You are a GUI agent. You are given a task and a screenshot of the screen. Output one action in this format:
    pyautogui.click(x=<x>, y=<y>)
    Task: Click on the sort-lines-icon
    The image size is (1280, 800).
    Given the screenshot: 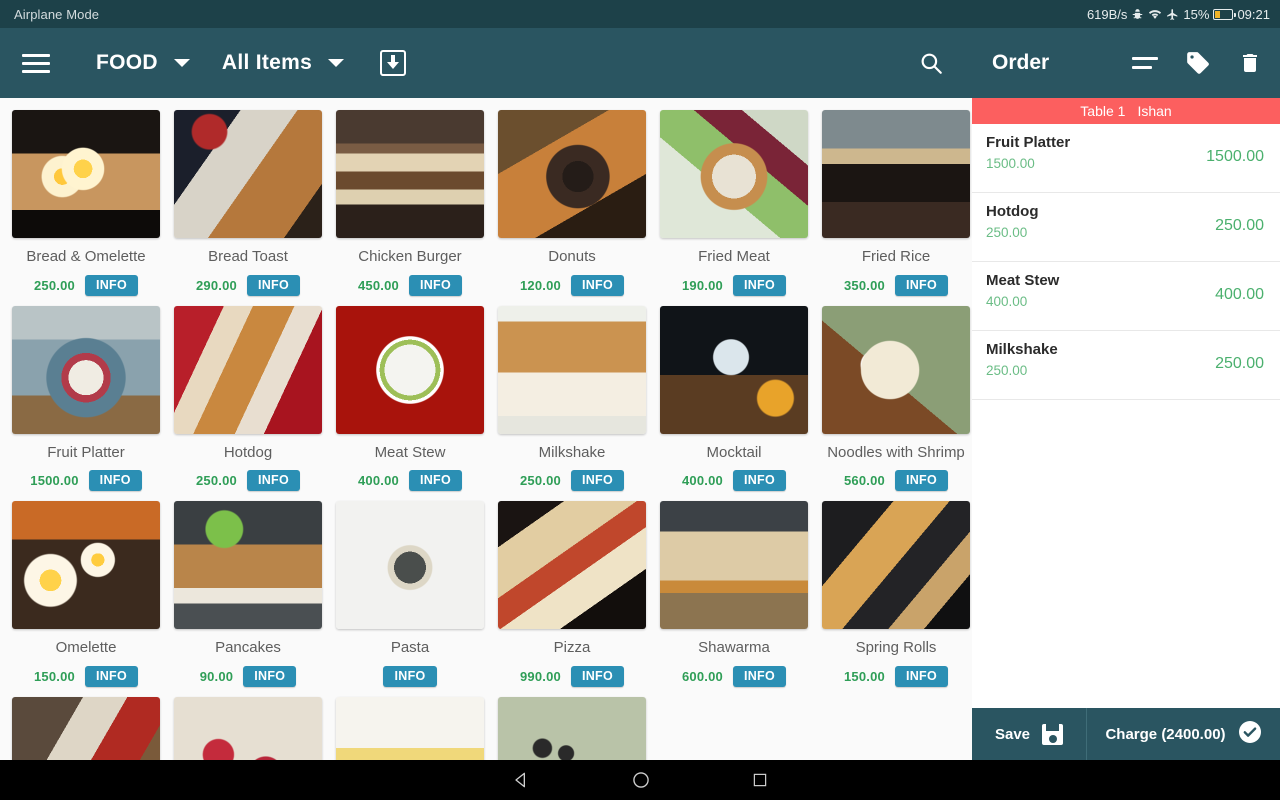 What is the action you would take?
    pyautogui.click(x=1145, y=63)
    